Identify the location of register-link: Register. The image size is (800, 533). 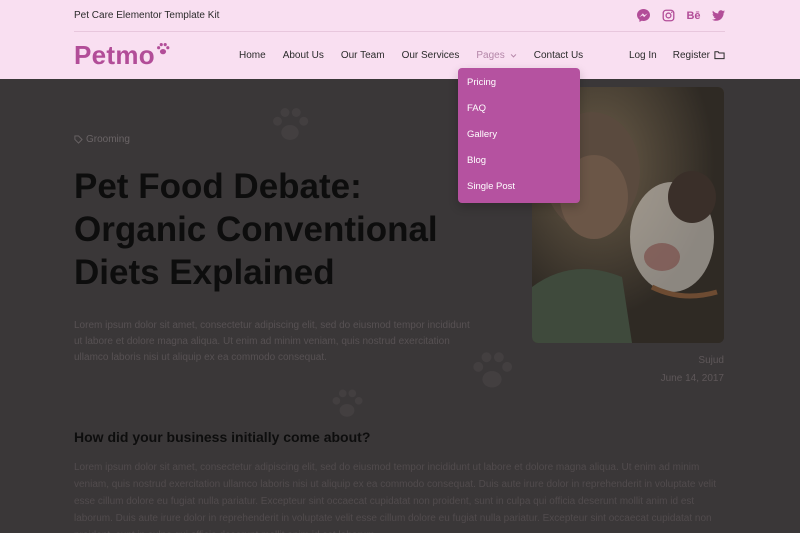
(699, 55).